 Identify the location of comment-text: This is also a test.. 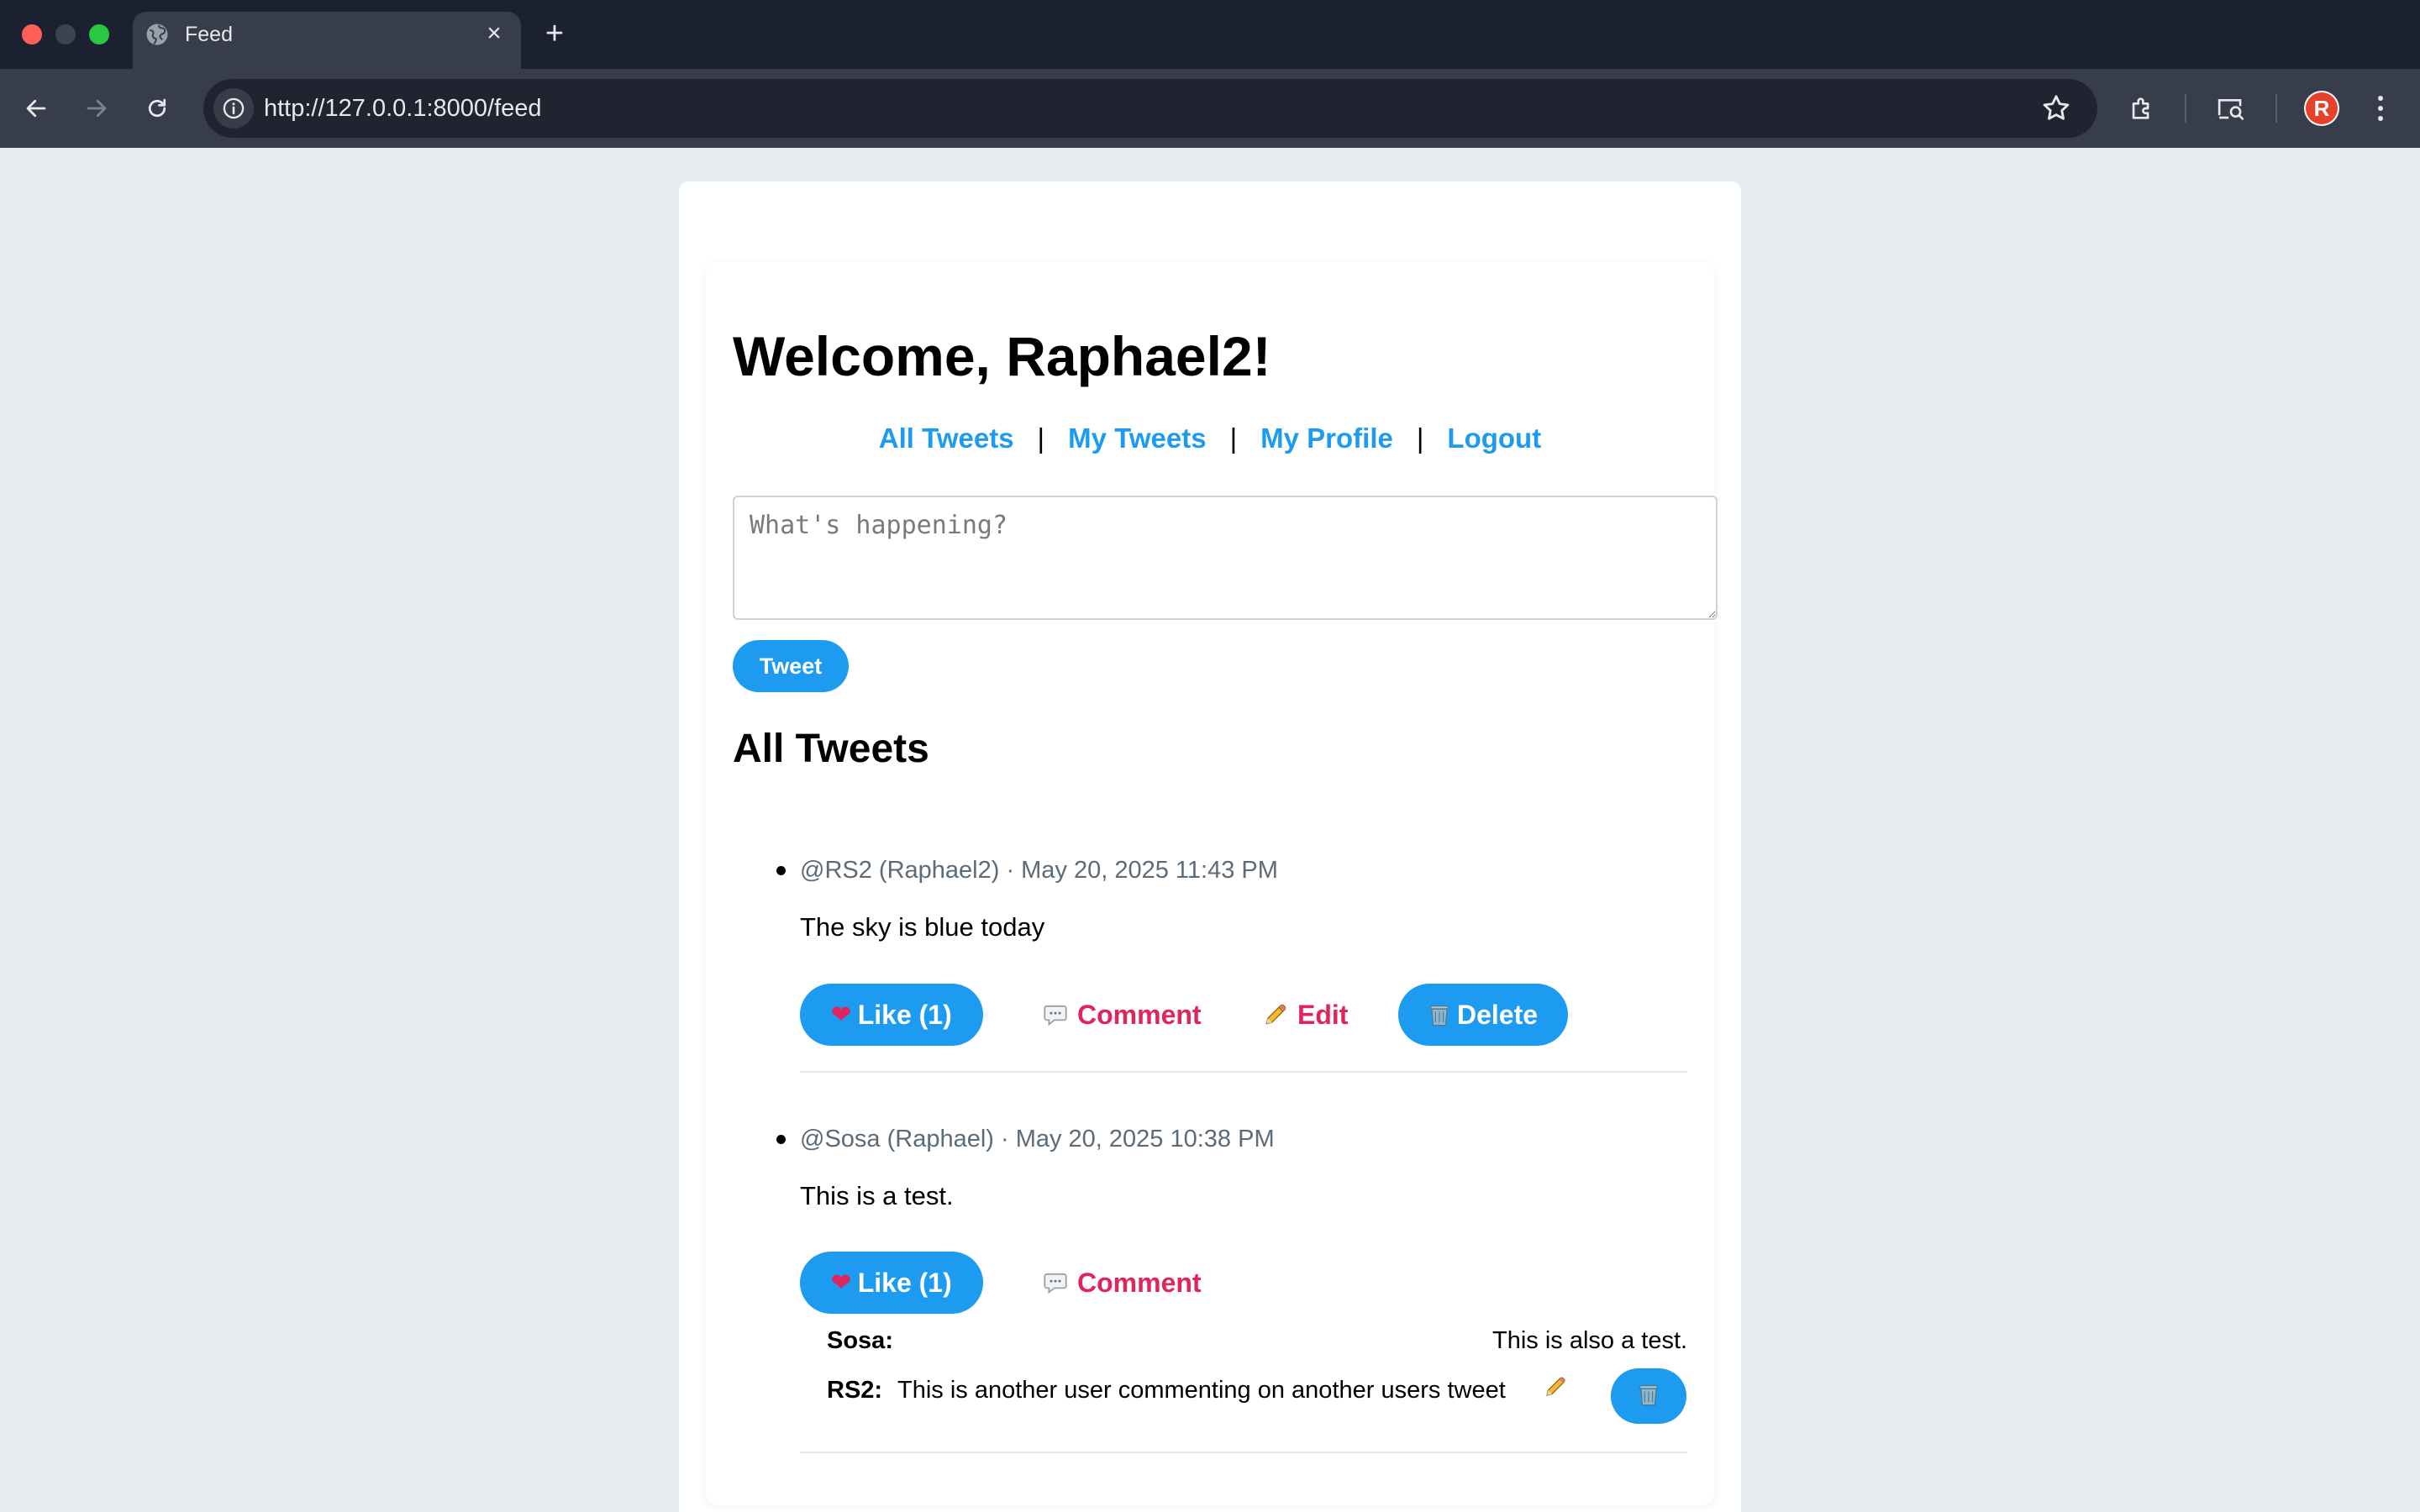
(1590, 1340).